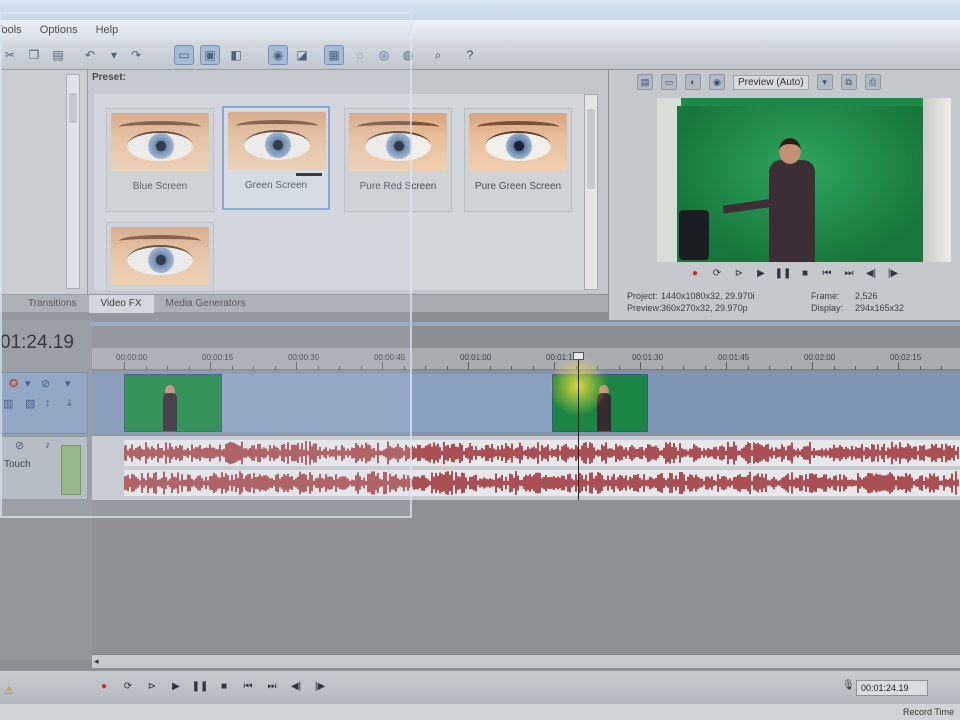 The width and height of the screenshot is (960, 720). Describe the element at coordinates (771, 82) in the screenshot. I see `preview-quality-dropdown: Preview (Auto)` at that location.